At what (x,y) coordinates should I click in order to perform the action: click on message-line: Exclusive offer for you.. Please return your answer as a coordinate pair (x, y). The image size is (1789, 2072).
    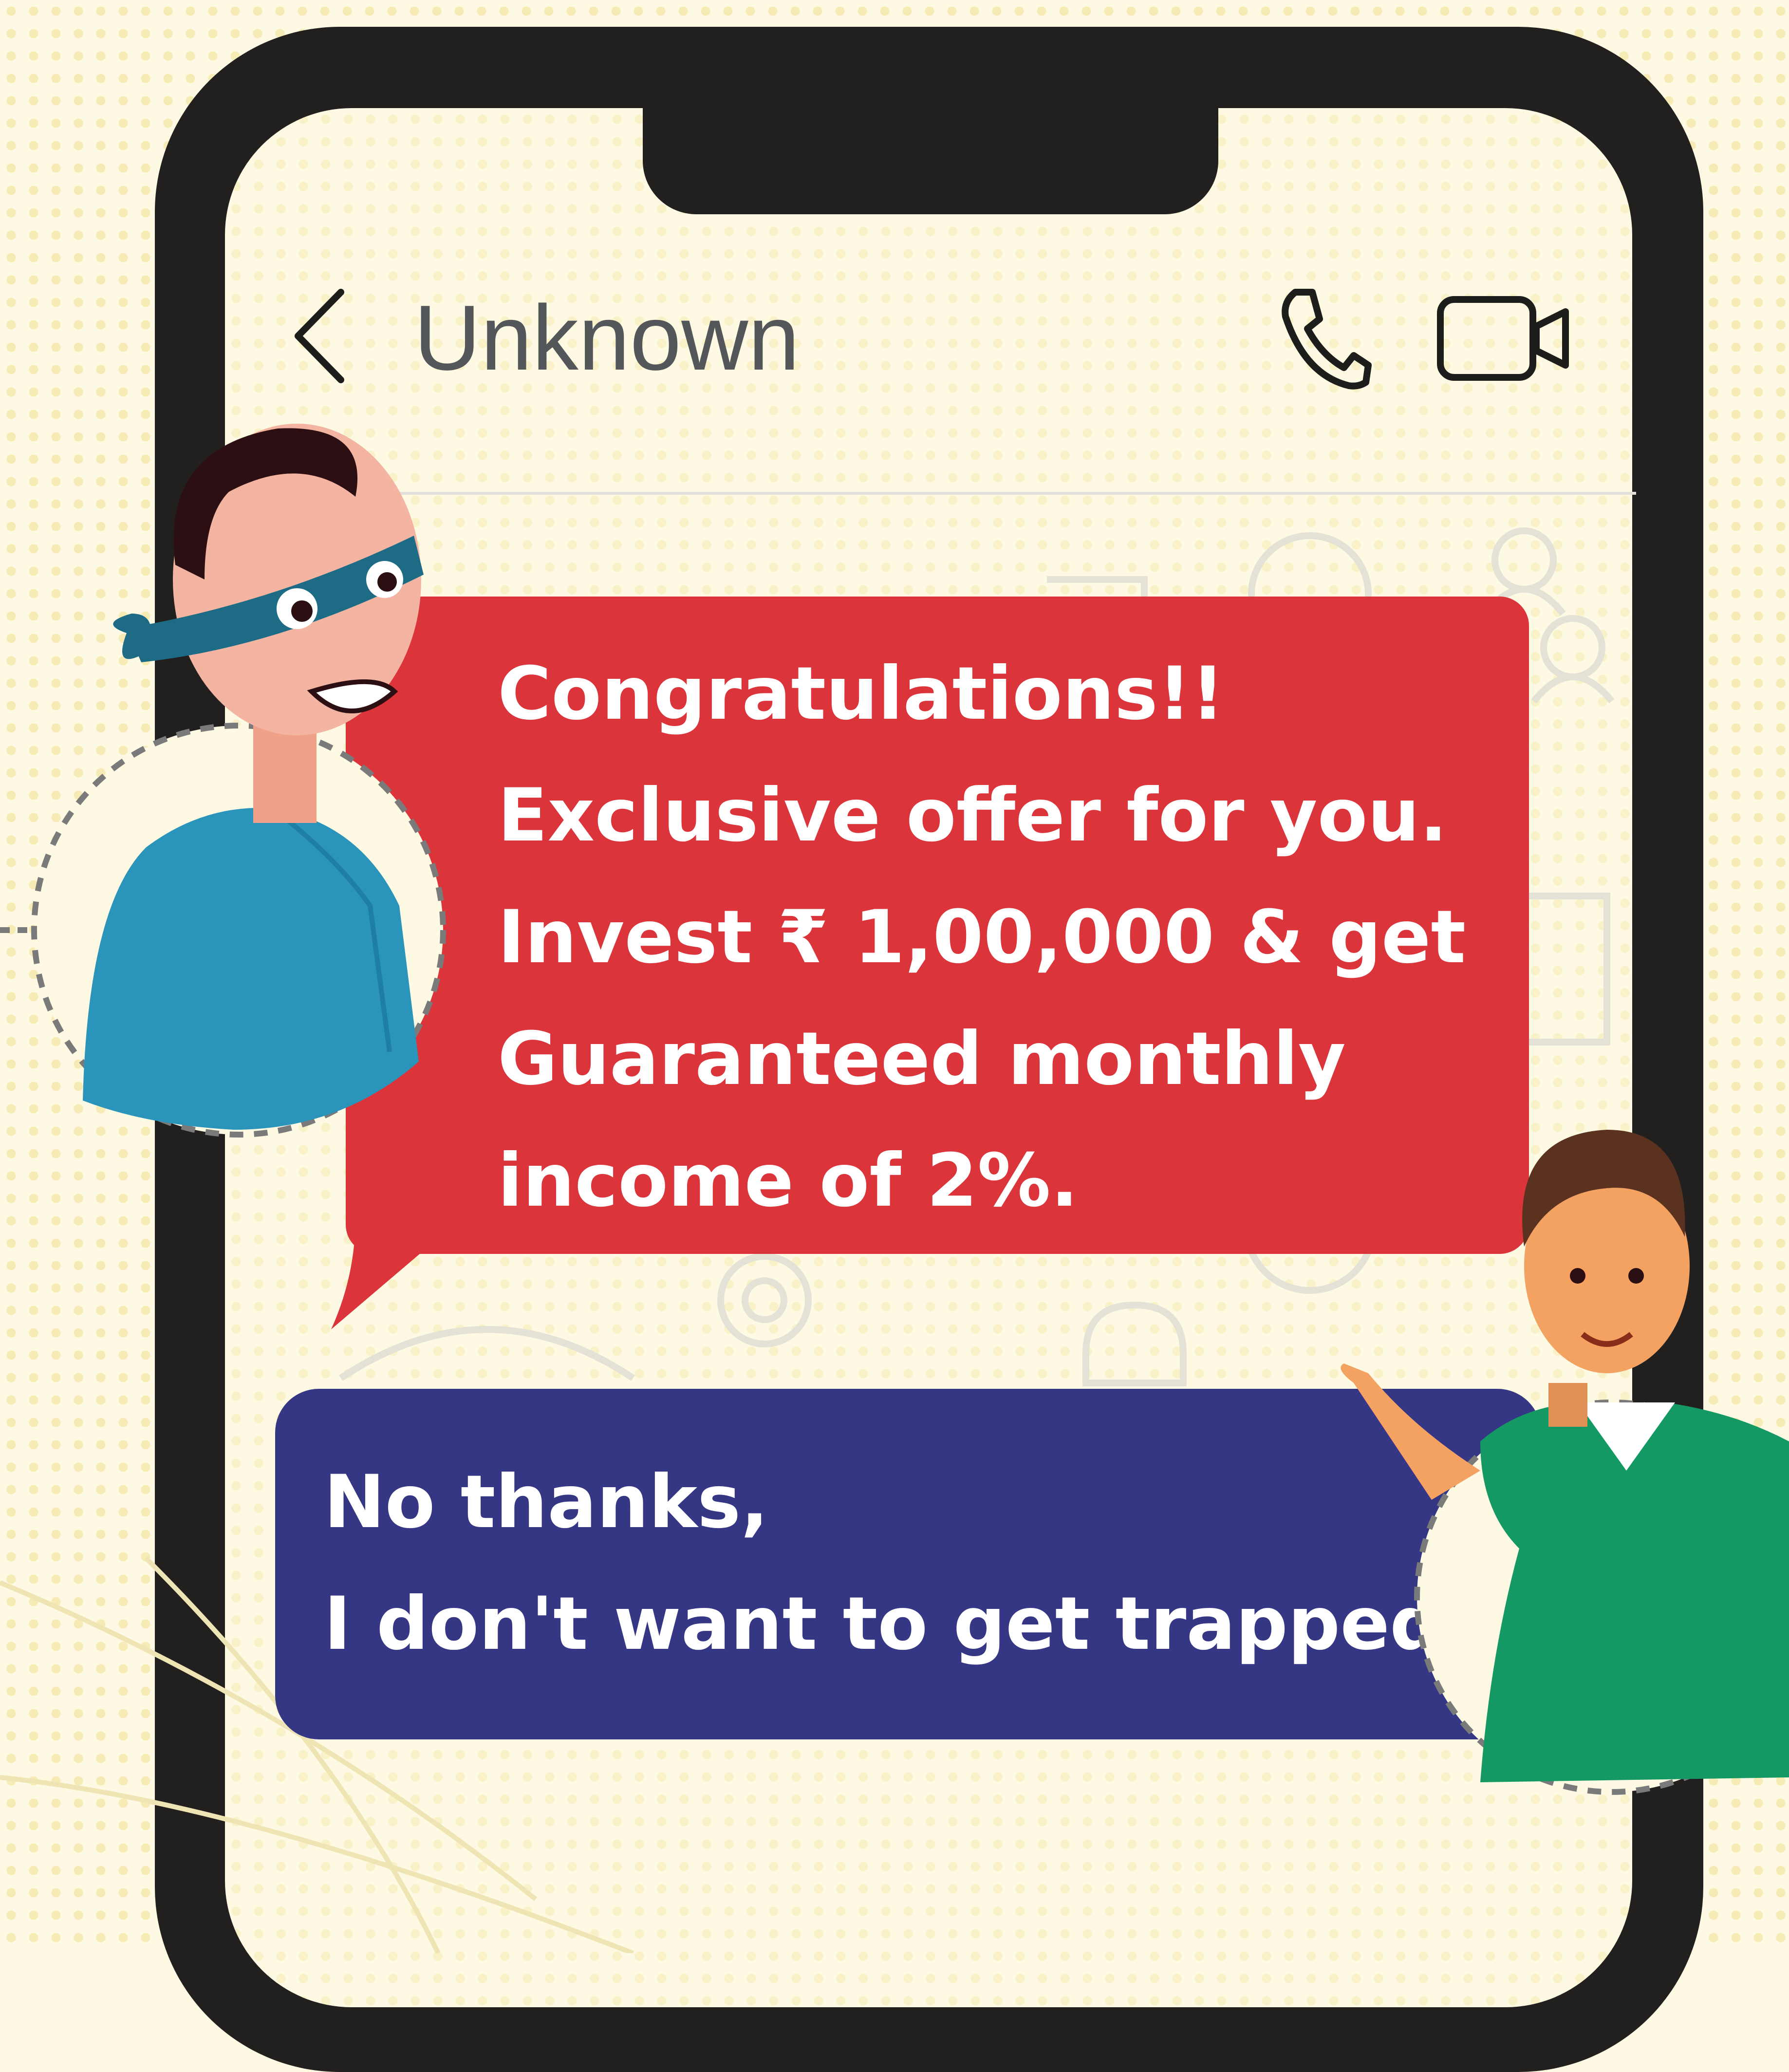
    Looking at the image, I should click on (973, 815).